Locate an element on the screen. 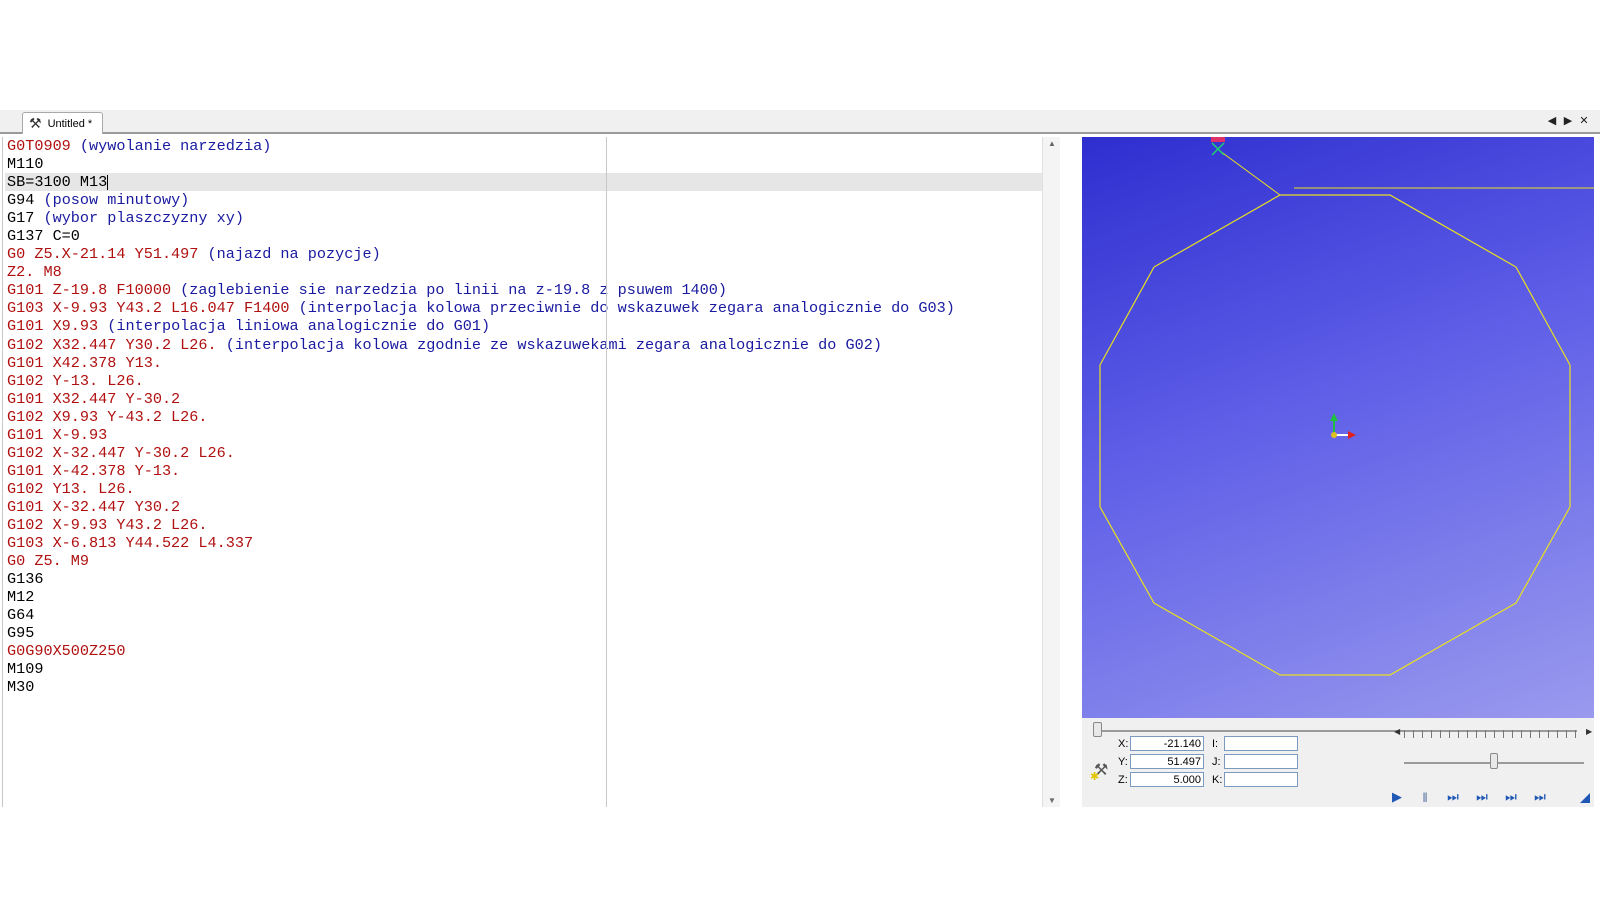 This screenshot has height=900, width=1600. code-line: Z2. M8 is located at coordinates (525, 272).